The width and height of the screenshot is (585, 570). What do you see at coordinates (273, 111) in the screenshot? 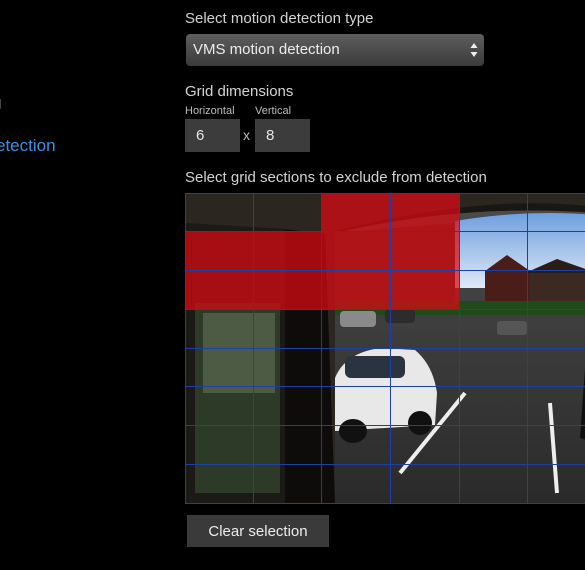
I see `vertical-label: Vertical` at bounding box center [273, 111].